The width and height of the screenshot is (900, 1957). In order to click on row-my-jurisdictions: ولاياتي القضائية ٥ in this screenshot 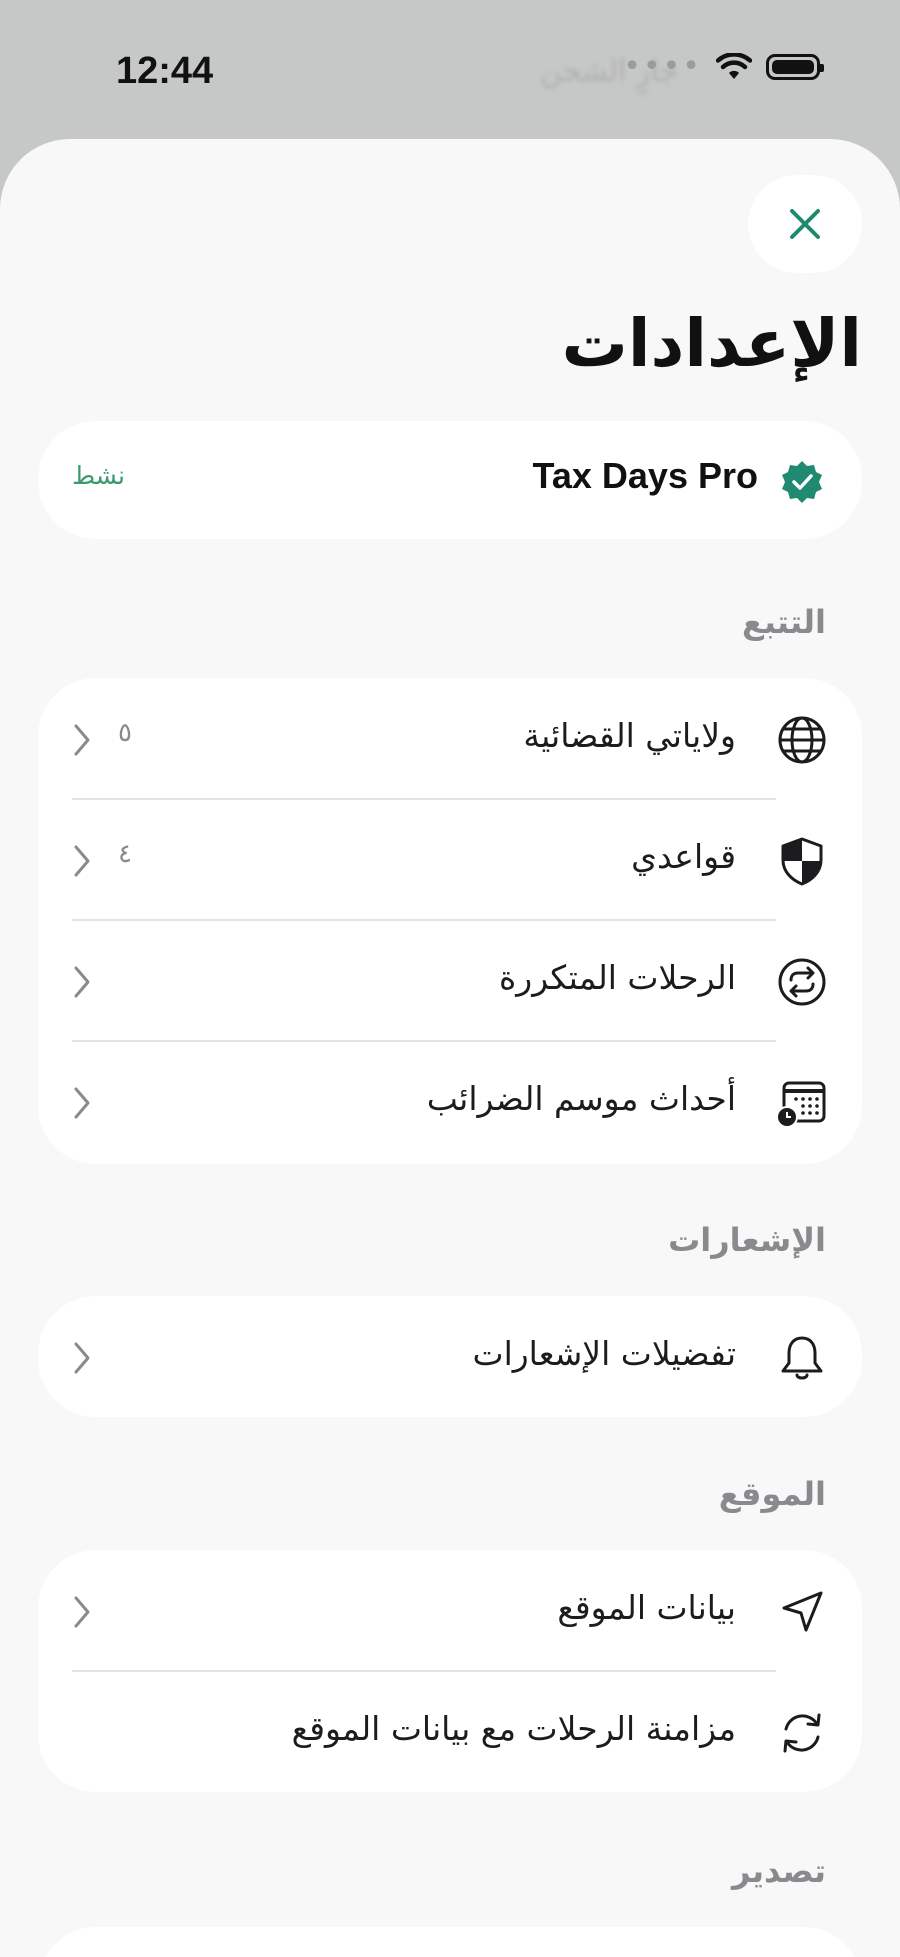, I will do `click(450, 738)`.